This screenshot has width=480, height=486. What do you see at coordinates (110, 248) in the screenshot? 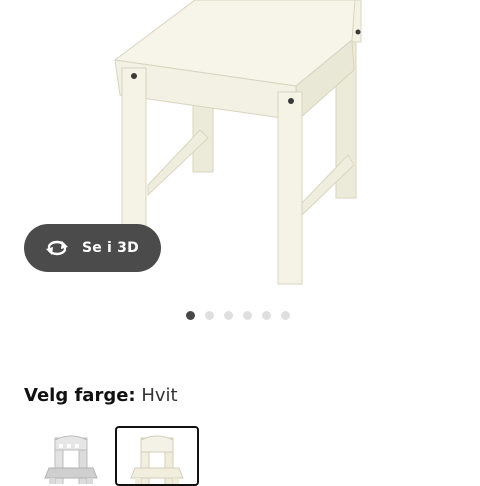
I see `view-3d-label: Se i 3D` at bounding box center [110, 248].